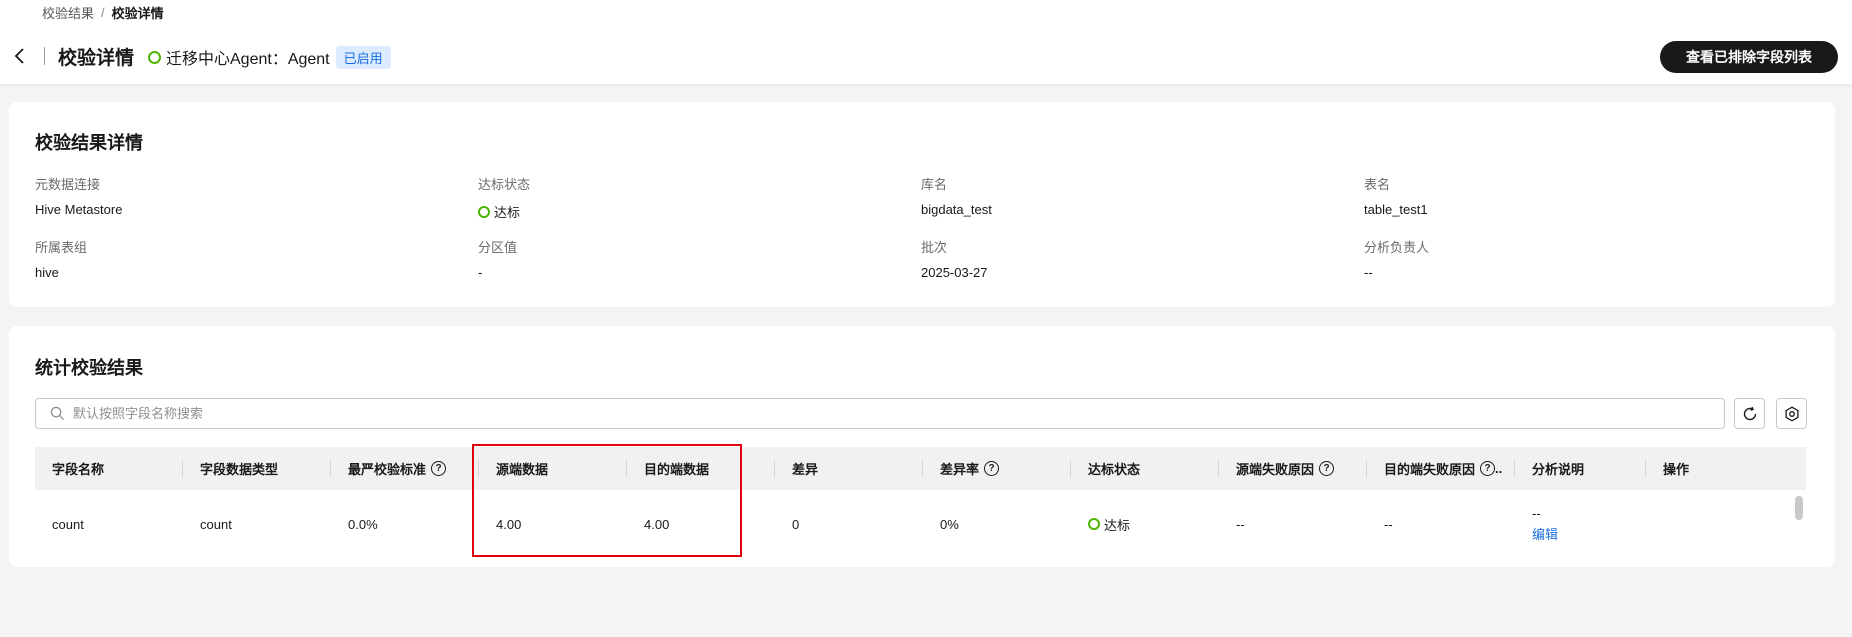 This screenshot has width=1852, height=637. What do you see at coordinates (1545, 533) in the screenshot?
I see `edit-analysis-link: 编辑` at bounding box center [1545, 533].